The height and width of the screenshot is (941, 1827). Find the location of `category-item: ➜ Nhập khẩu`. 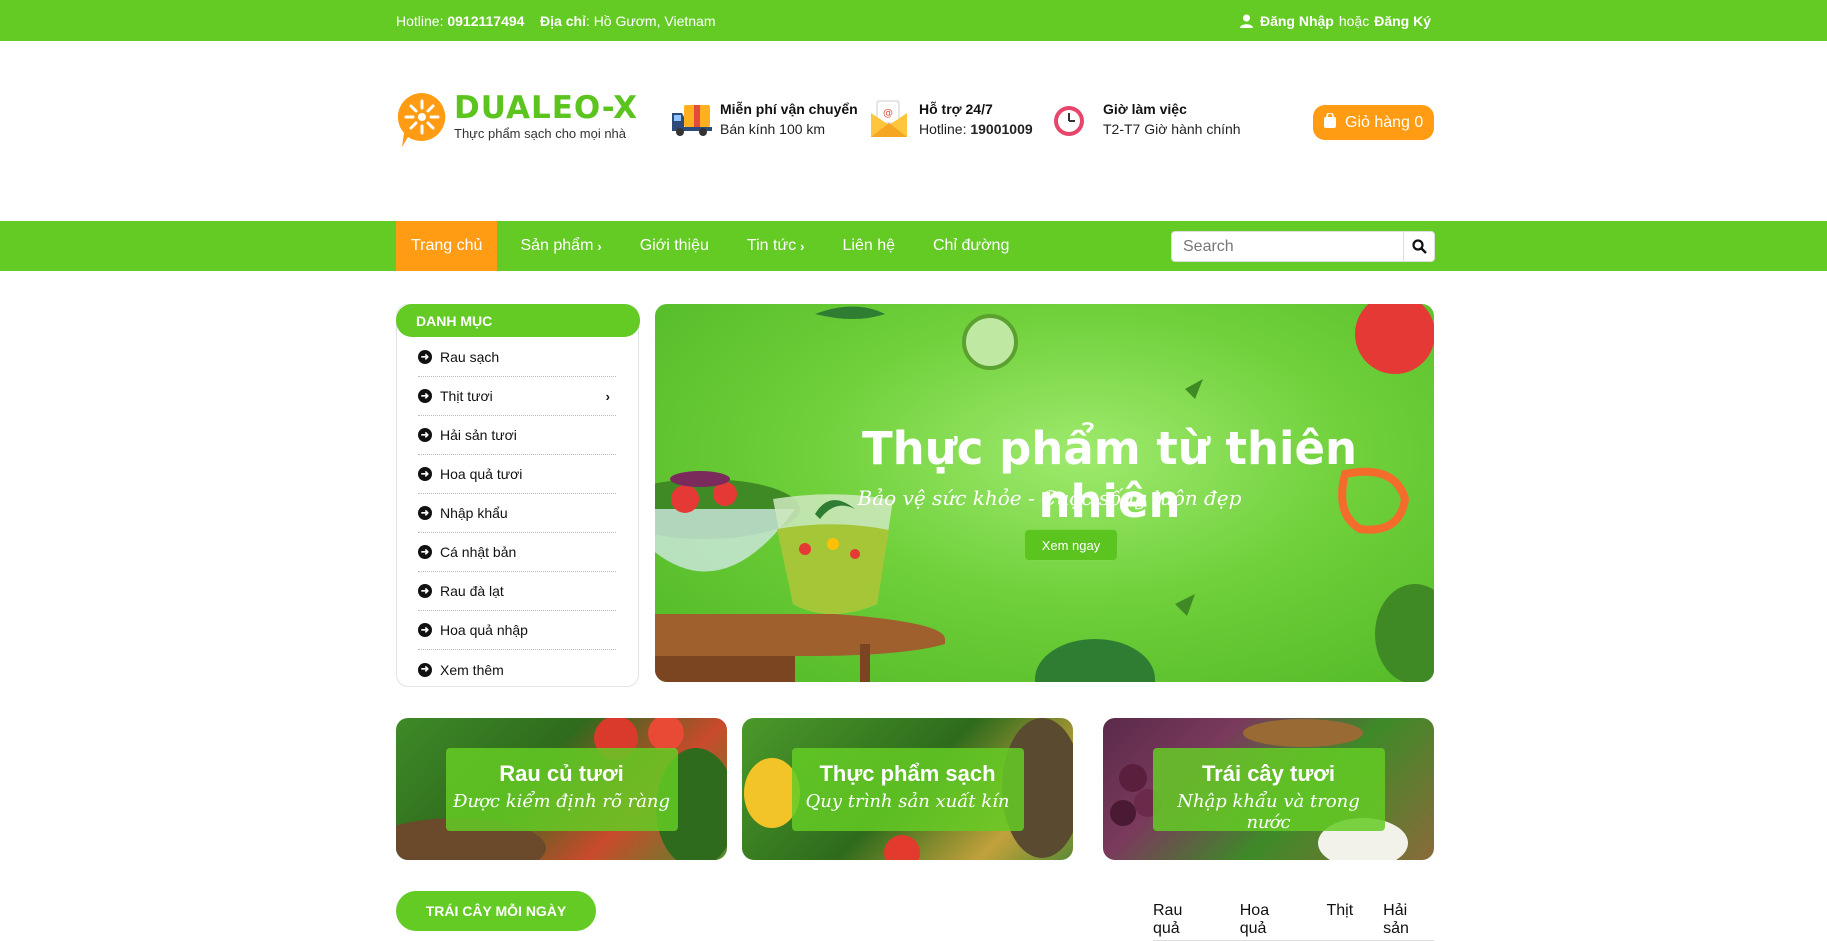

category-item: ➜ Nhập khẩu is located at coordinates (517, 513).